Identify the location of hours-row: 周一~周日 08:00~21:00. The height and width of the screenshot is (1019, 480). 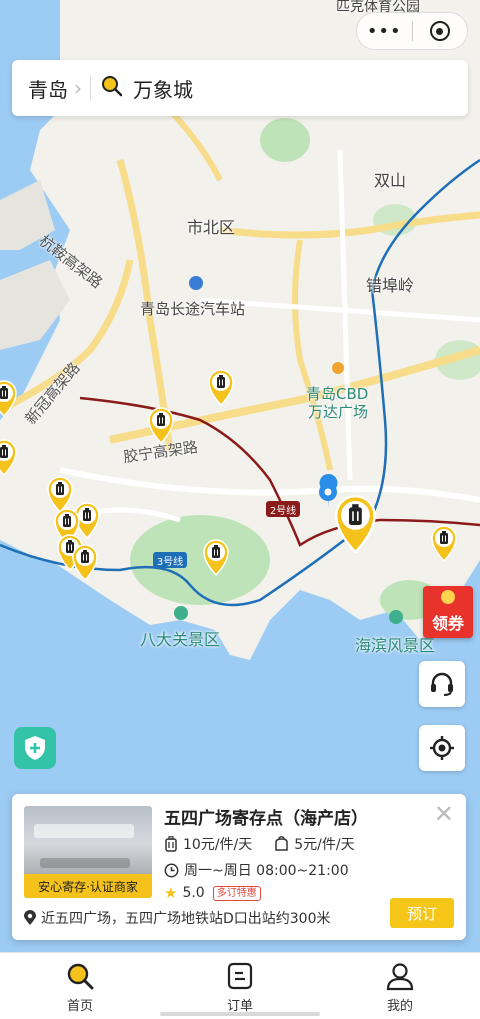
(256, 870).